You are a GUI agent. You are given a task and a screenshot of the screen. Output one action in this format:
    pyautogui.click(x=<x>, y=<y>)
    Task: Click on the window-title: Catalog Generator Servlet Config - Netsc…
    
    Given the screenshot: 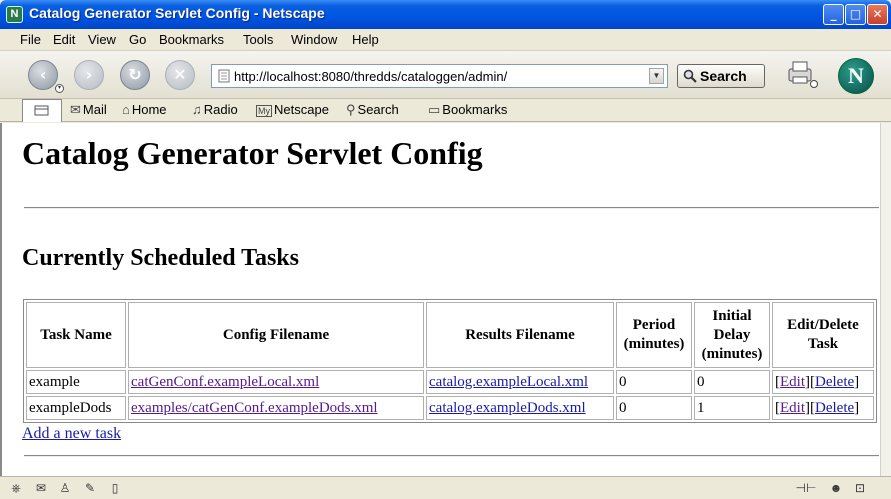 What is the action you would take?
    pyautogui.click(x=177, y=13)
    